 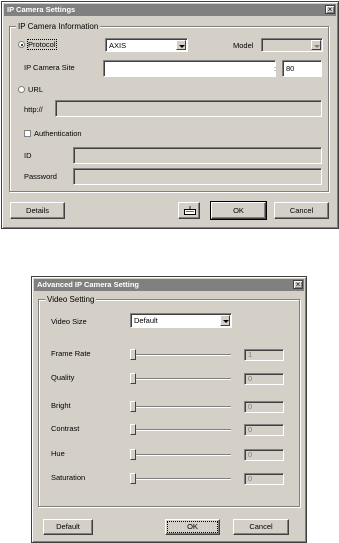 I want to click on video-size-value: Default, so click(x=146, y=320).